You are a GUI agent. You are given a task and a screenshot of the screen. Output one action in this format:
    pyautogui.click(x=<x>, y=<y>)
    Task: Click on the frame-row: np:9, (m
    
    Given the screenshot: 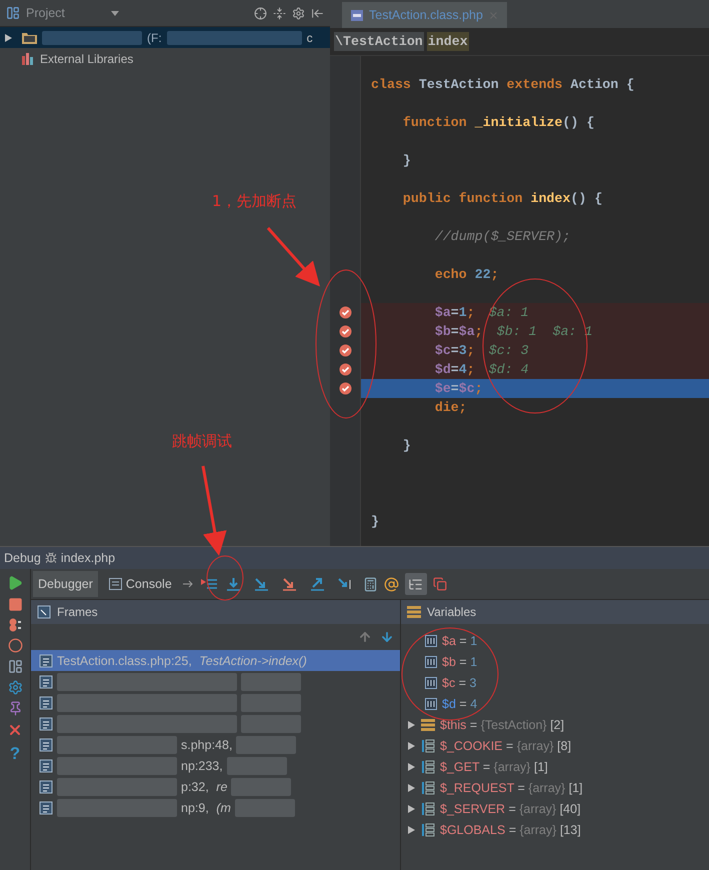 What is the action you would take?
    pyautogui.click(x=215, y=807)
    